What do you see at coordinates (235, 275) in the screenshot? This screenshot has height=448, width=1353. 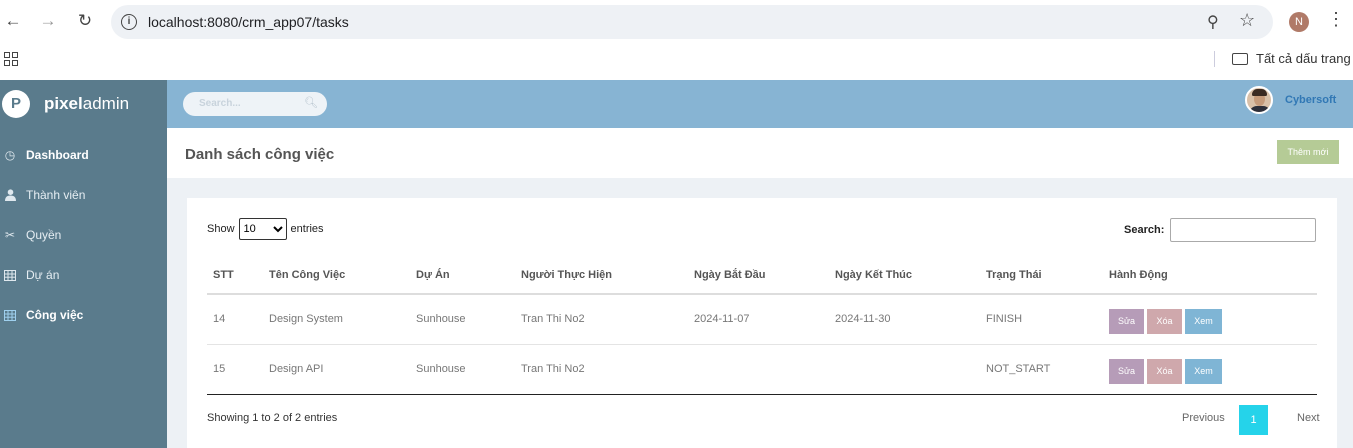 I see `column-header: STT` at bounding box center [235, 275].